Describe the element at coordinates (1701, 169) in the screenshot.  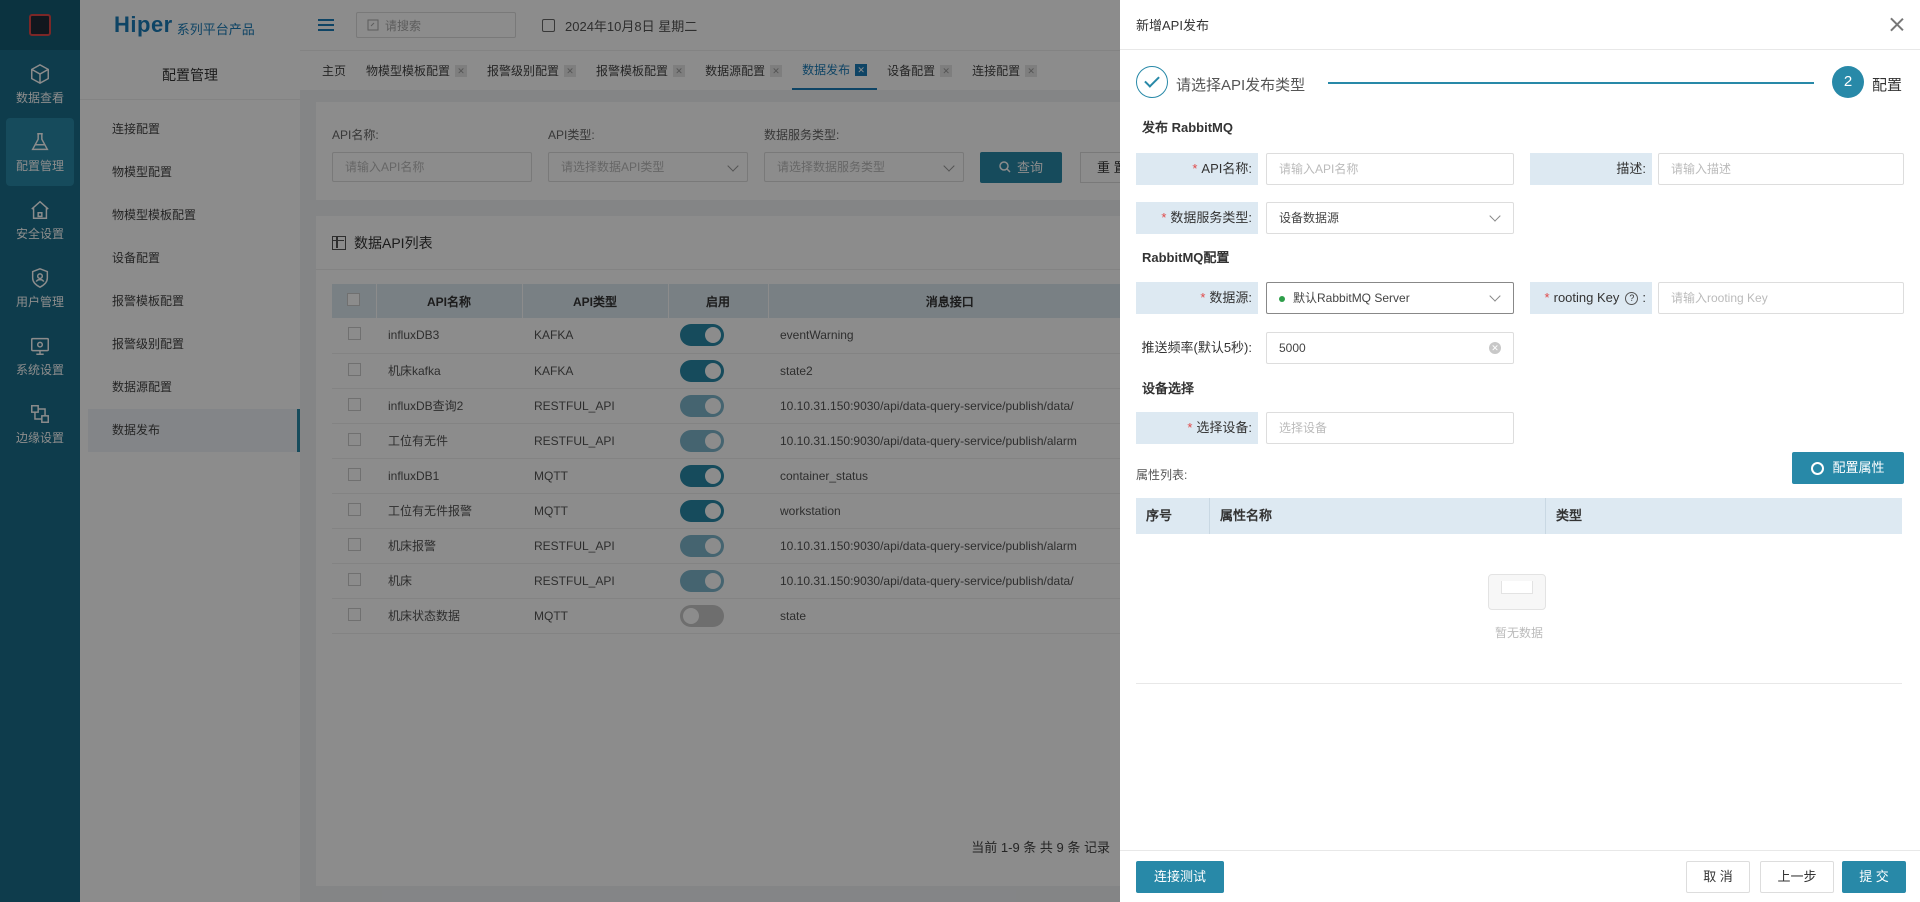
I see `placeholder: 请输入描述` at that location.